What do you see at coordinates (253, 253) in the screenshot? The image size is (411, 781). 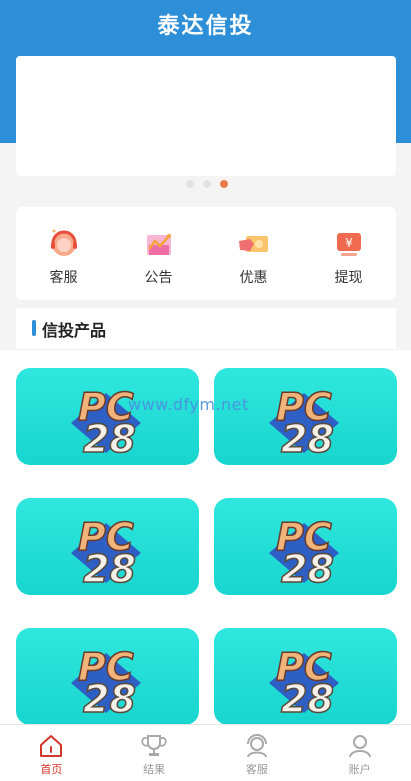 I see `quick-action-promotion: 优惠` at bounding box center [253, 253].